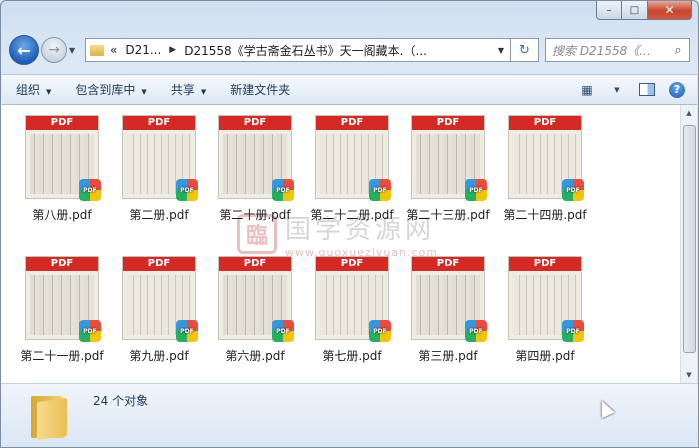 Image resolution: width=699 pixels, height=448 pixels. I want to click on item-count: 24 个对象, so click(121, 401).